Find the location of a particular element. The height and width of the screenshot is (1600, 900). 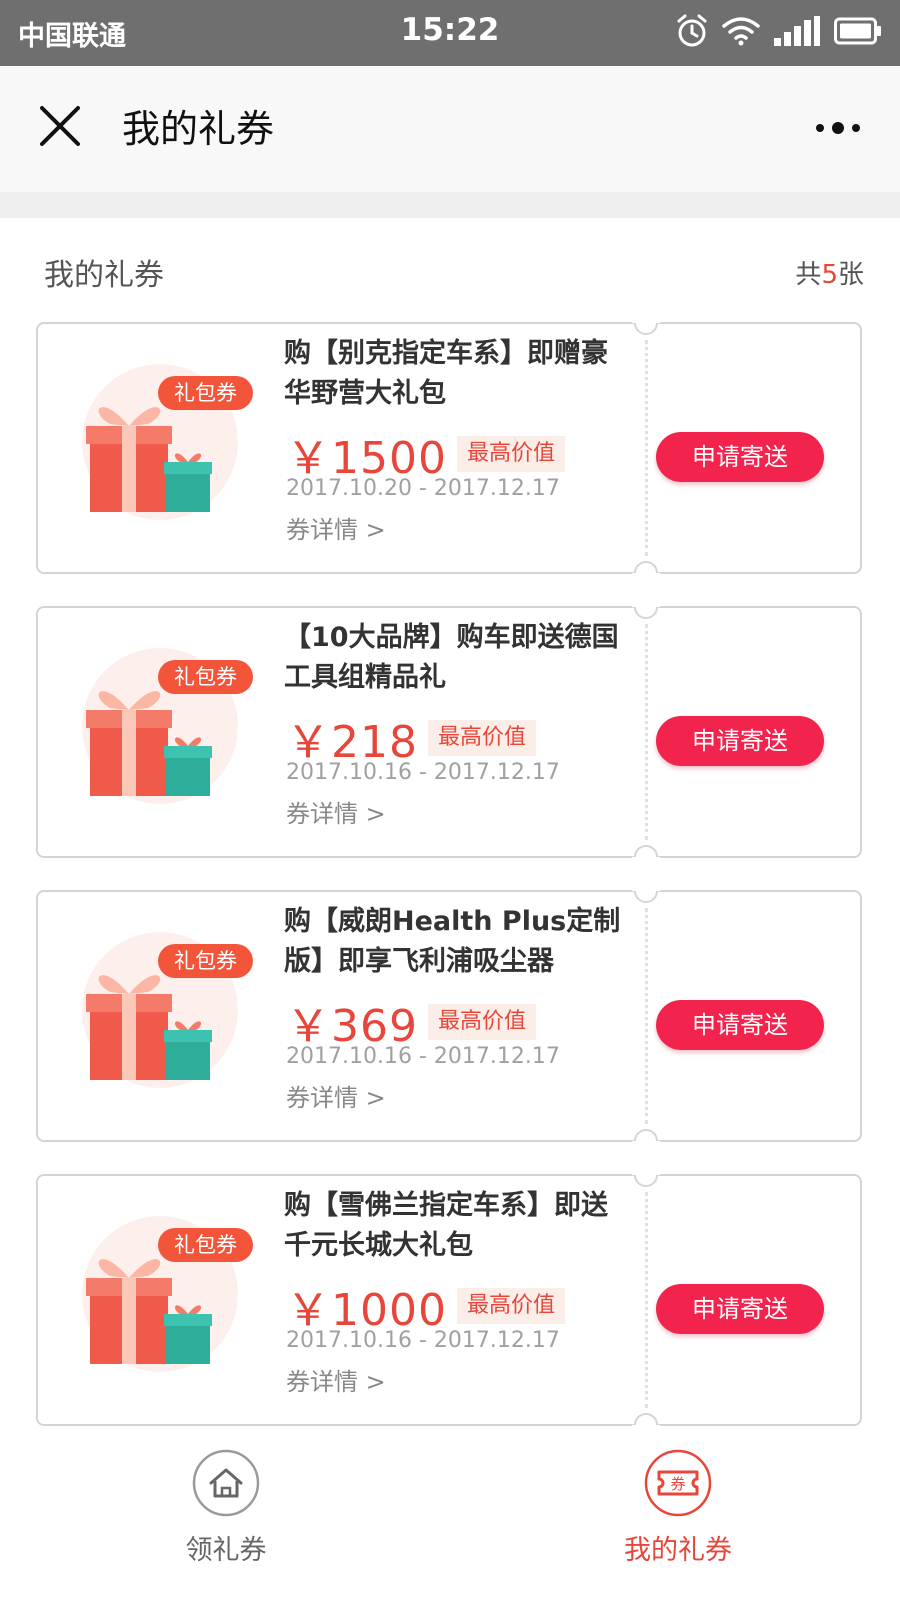

coupon-date-range: 2017.10.20 - 2017.12.17 is located at coordinates (423, 488).